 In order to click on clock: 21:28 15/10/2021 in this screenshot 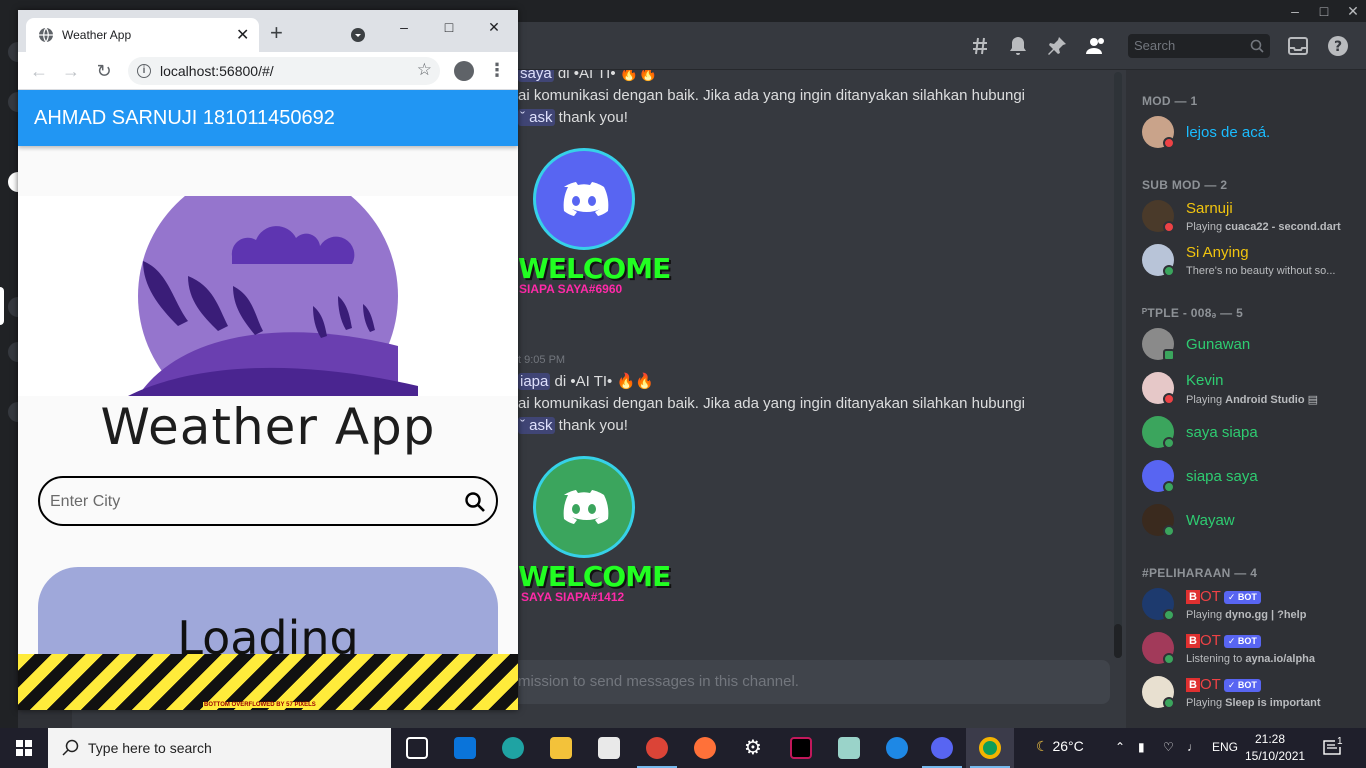, I will do `click(1275, 748)`.